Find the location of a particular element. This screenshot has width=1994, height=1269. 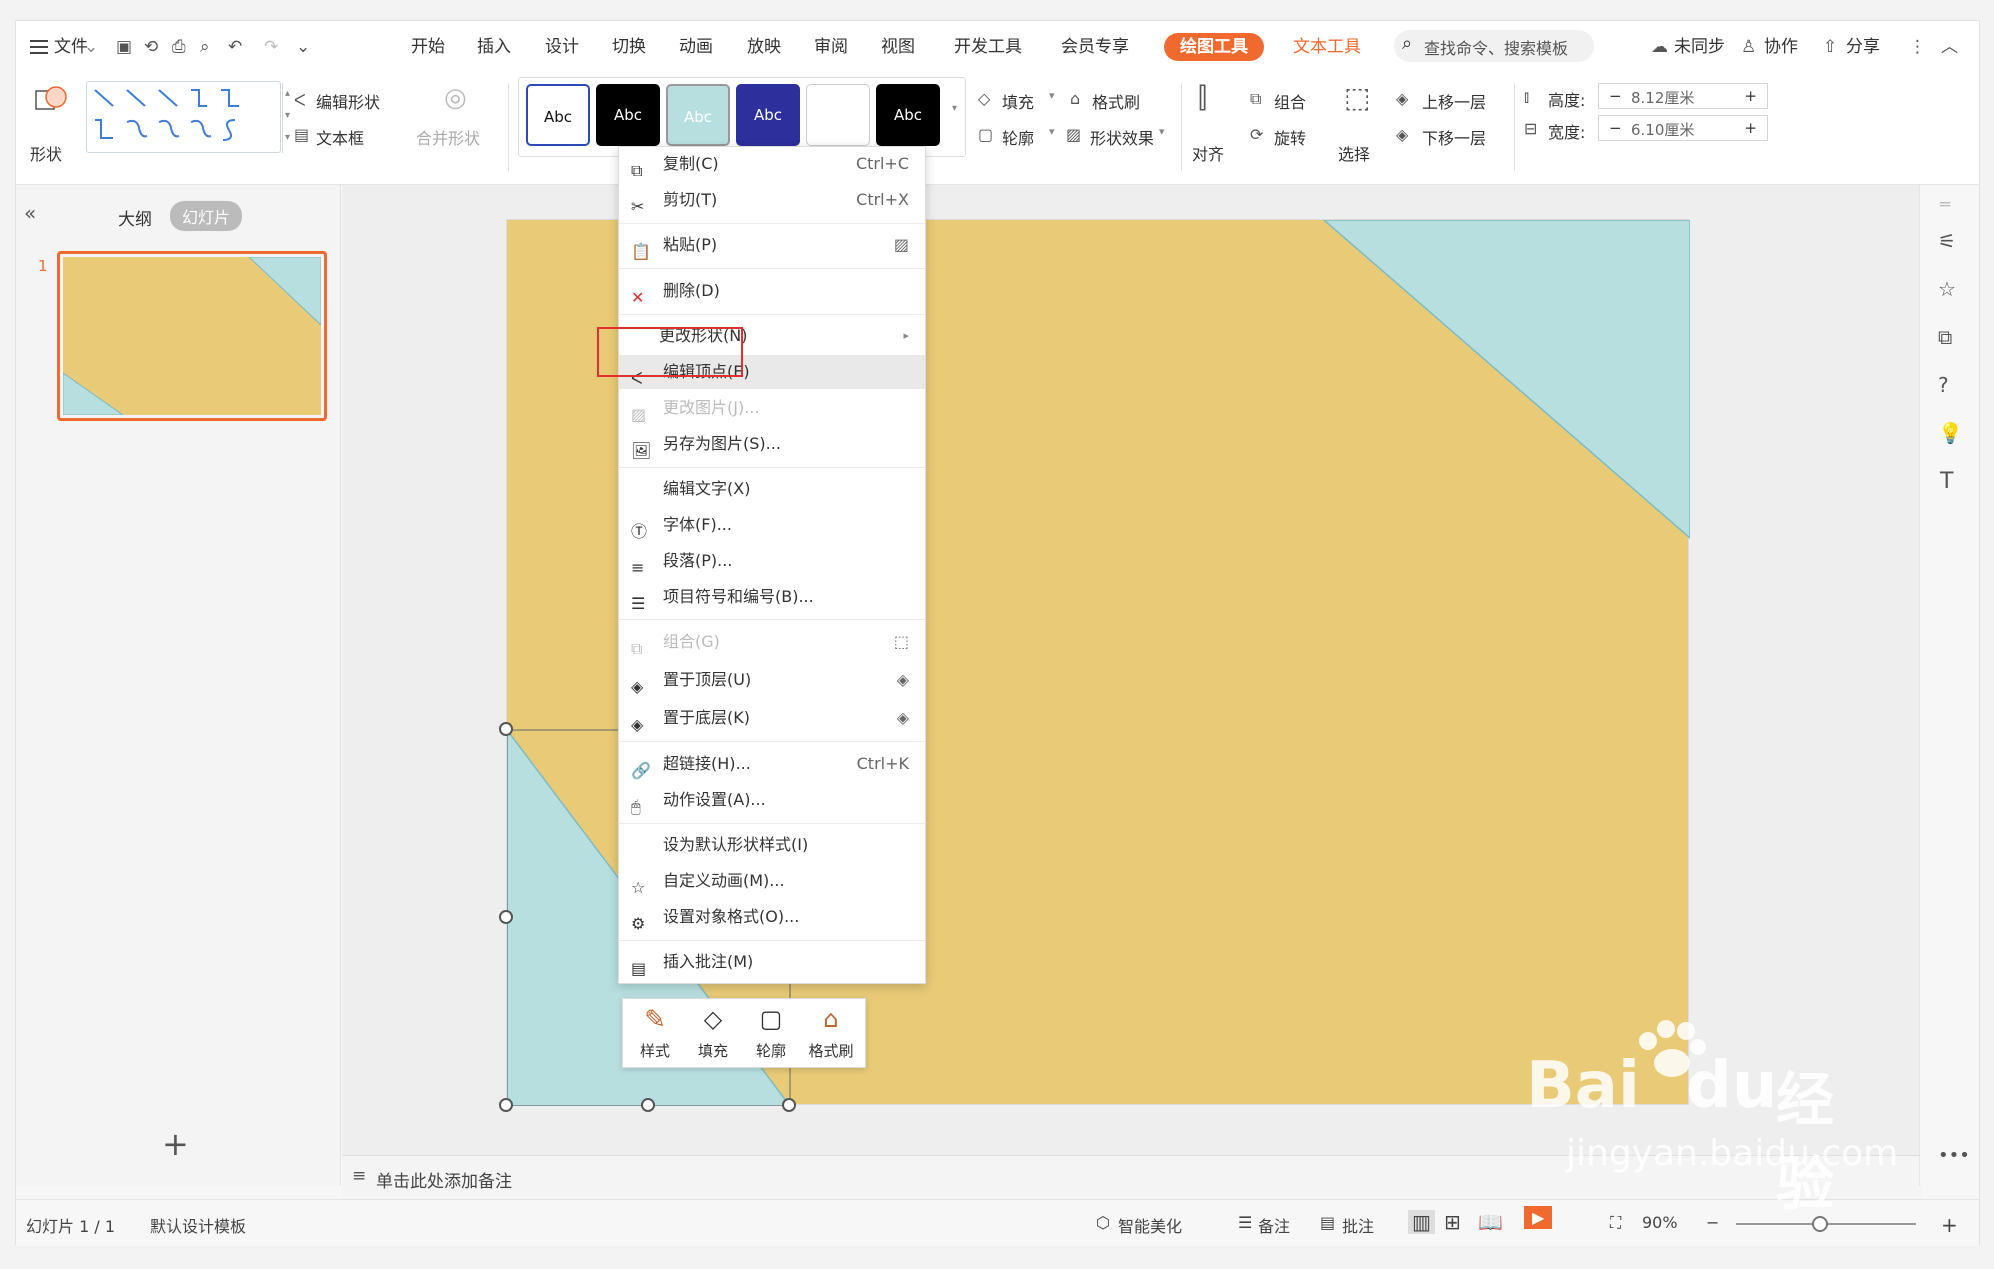

customize-toolbar-icon: ⌄ is located at coordinates (303, 47).